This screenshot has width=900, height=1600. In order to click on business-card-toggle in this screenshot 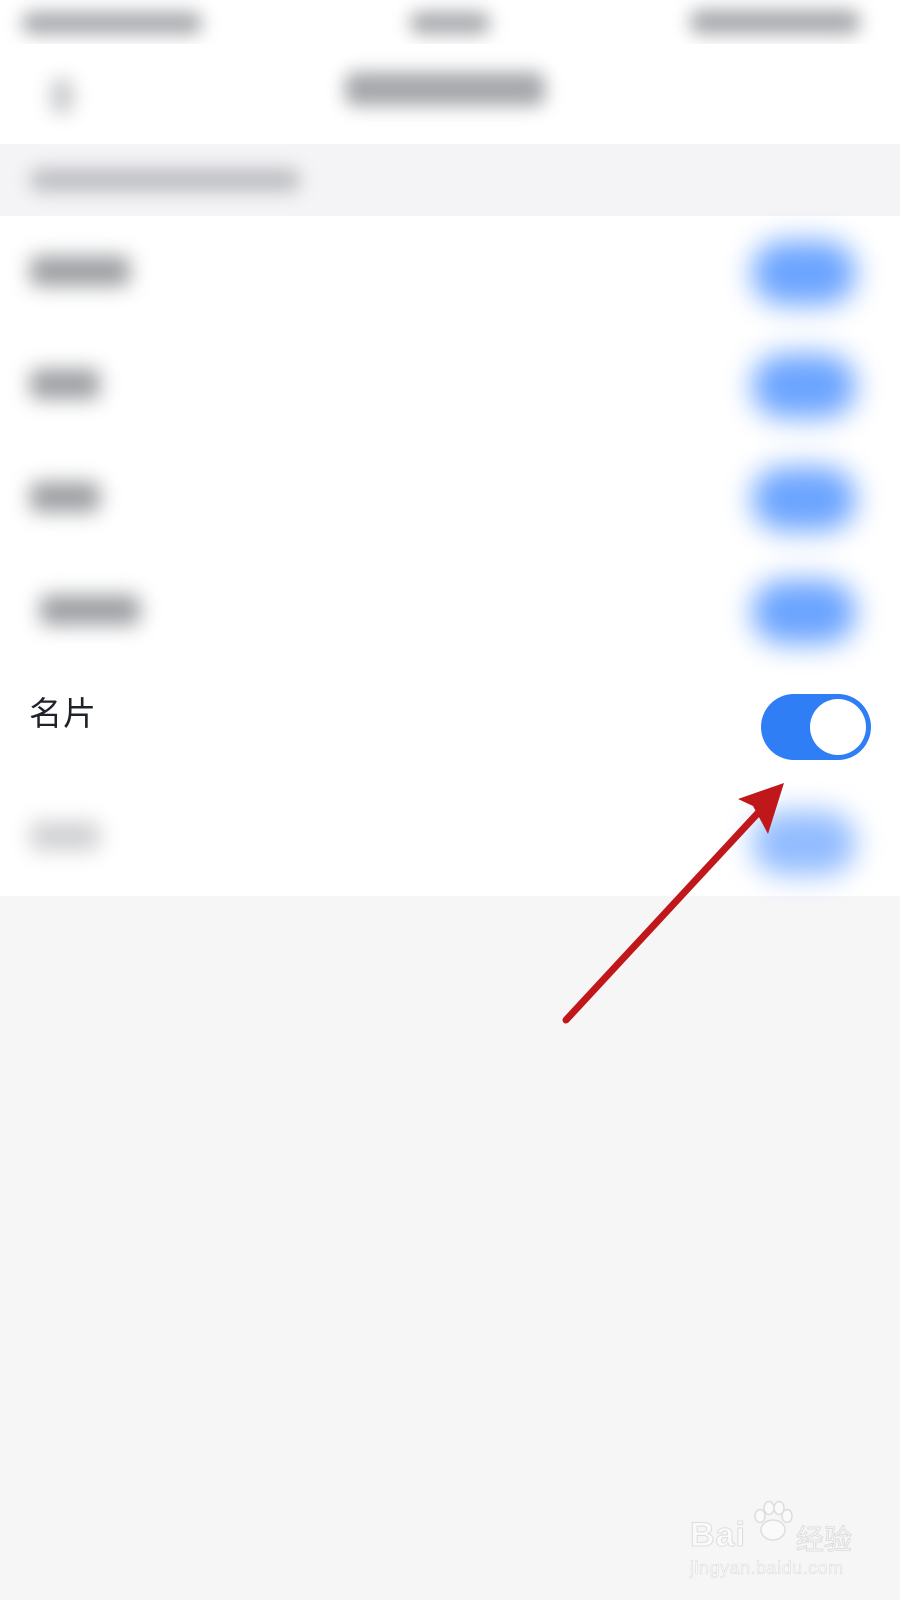, I will do `click(816, 727)`.